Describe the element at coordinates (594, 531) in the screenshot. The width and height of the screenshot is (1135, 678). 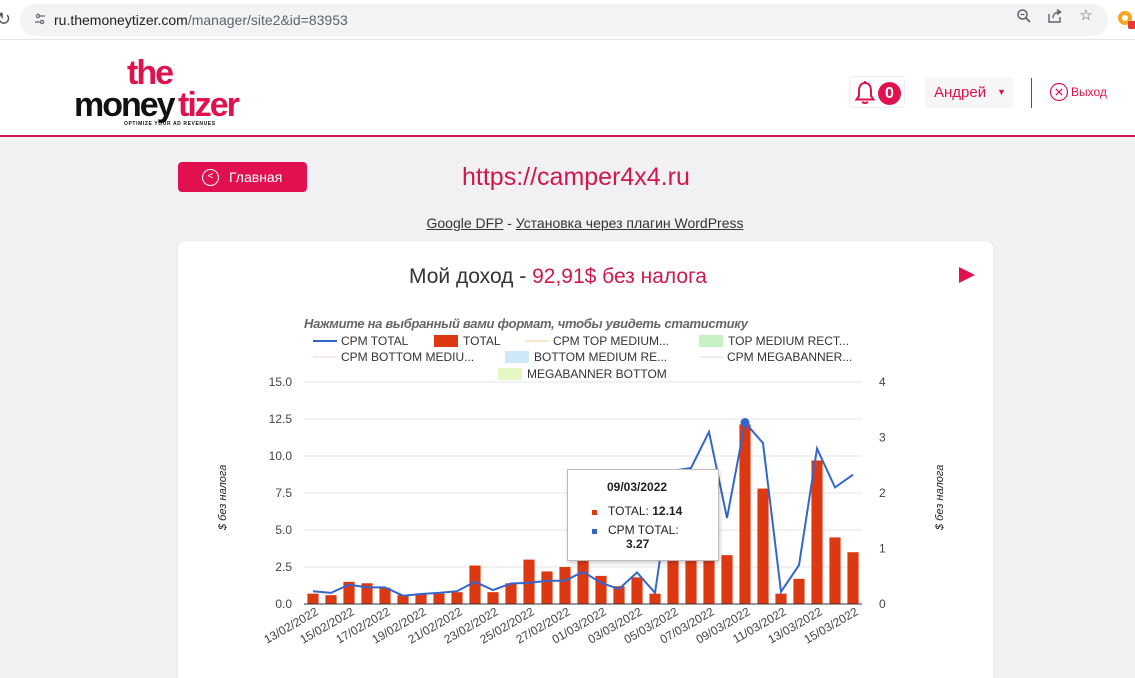
I see `tooltip-cpm-dot` at that location.